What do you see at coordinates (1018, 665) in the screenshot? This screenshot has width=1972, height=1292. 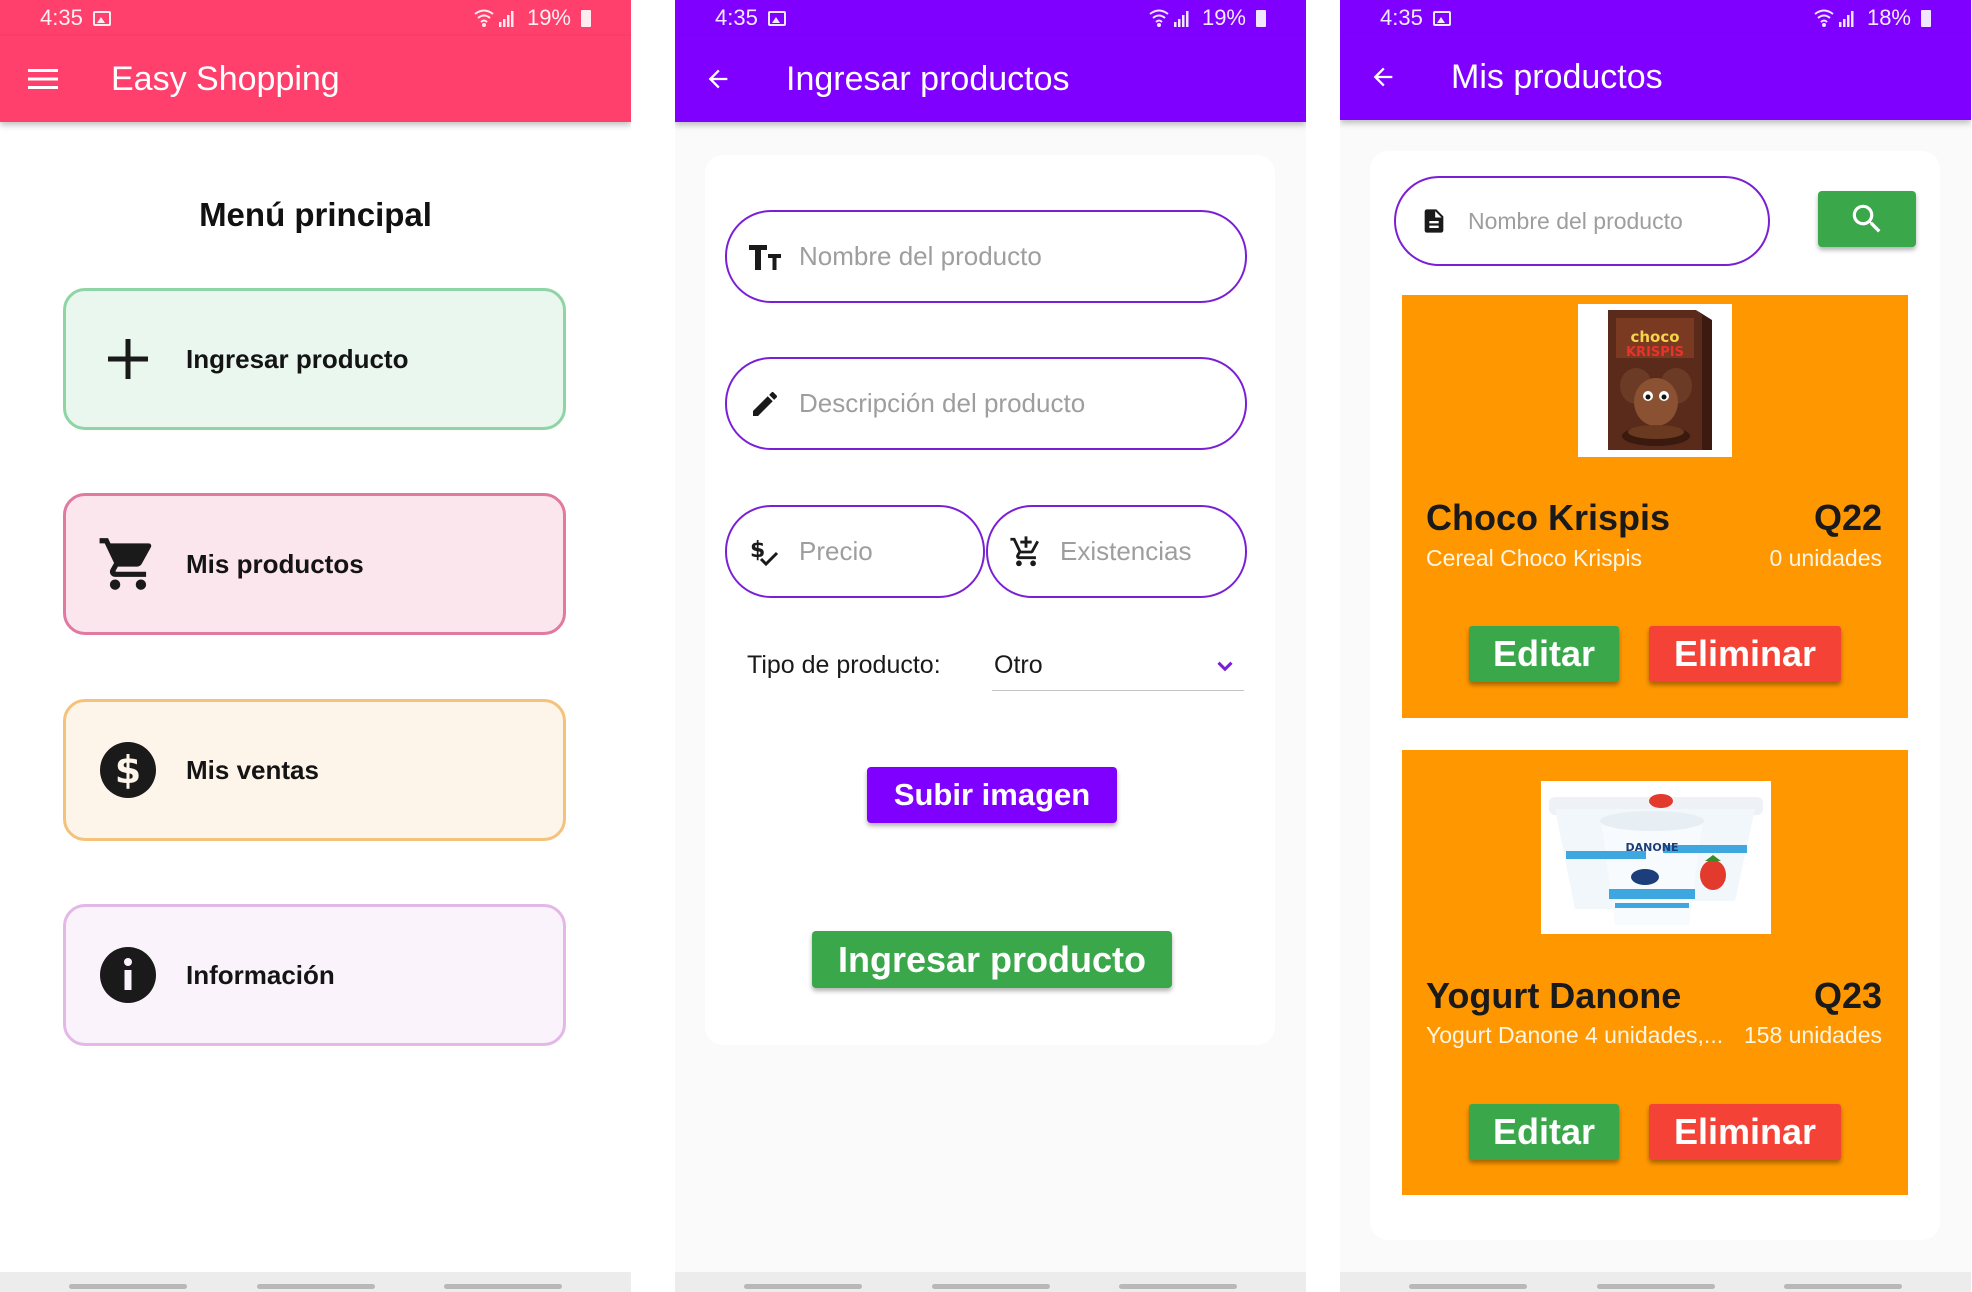 I see `product-type-value: Otro` at bounding box center [1018, 665].